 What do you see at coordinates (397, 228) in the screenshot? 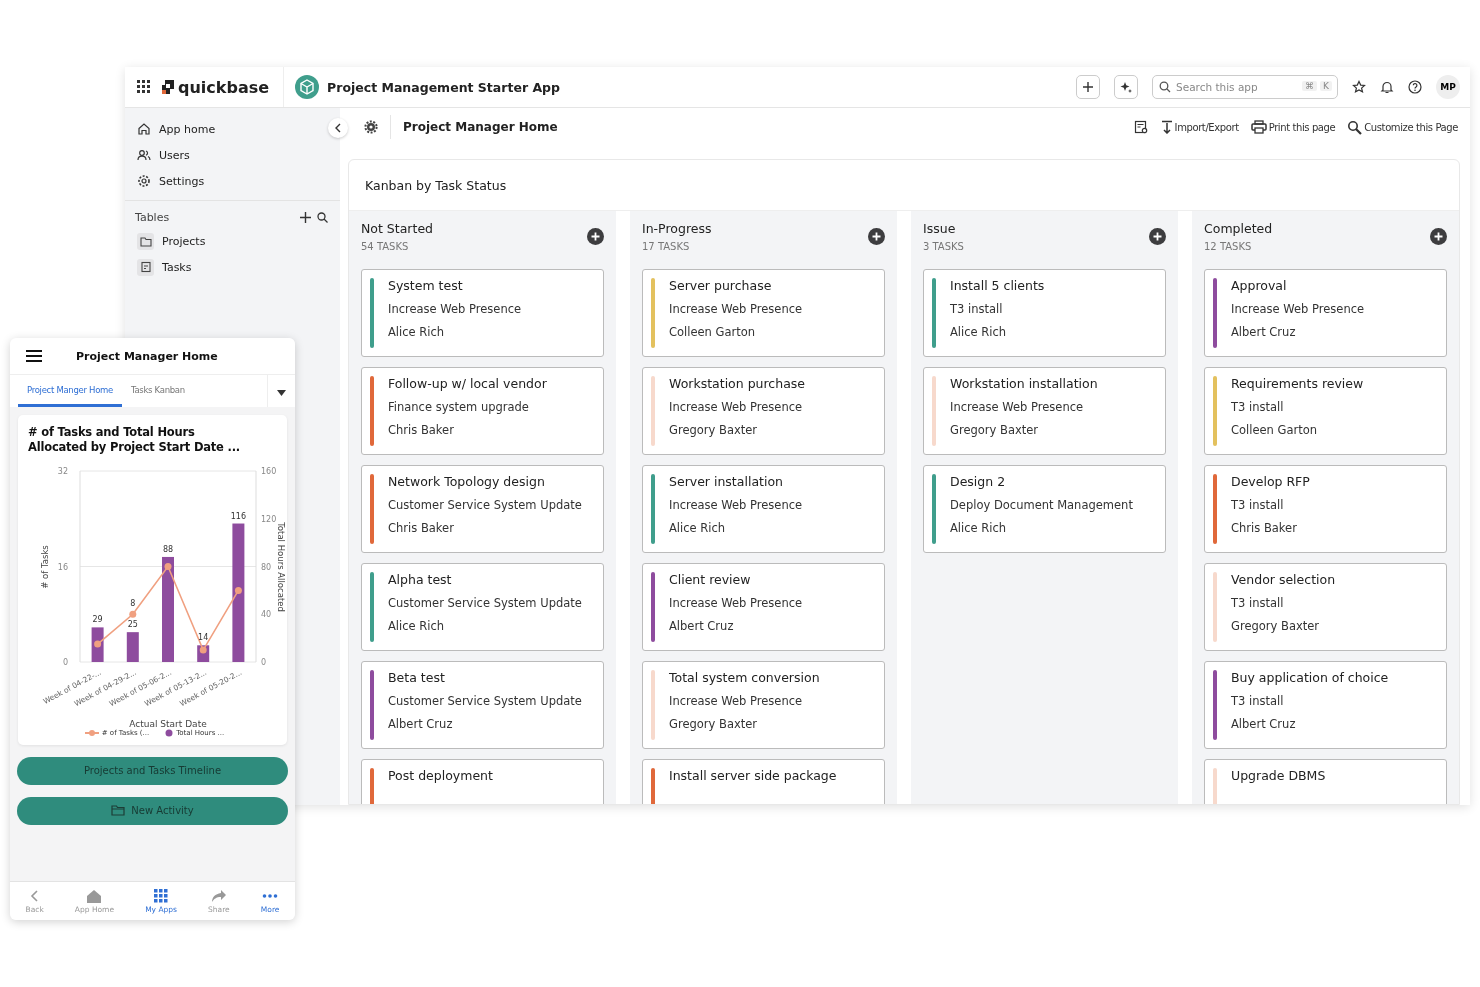
I see `column-title: Not Started` at bounding box center [397, 228].